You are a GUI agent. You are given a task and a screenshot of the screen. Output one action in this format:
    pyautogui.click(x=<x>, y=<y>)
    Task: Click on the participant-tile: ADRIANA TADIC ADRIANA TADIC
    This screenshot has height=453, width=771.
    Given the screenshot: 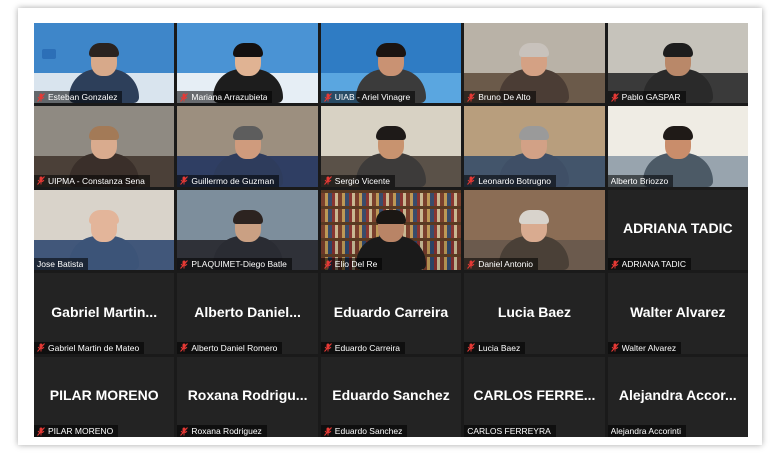 What is the action you would take?
    pyautogui.click(x=677, y=230)
    